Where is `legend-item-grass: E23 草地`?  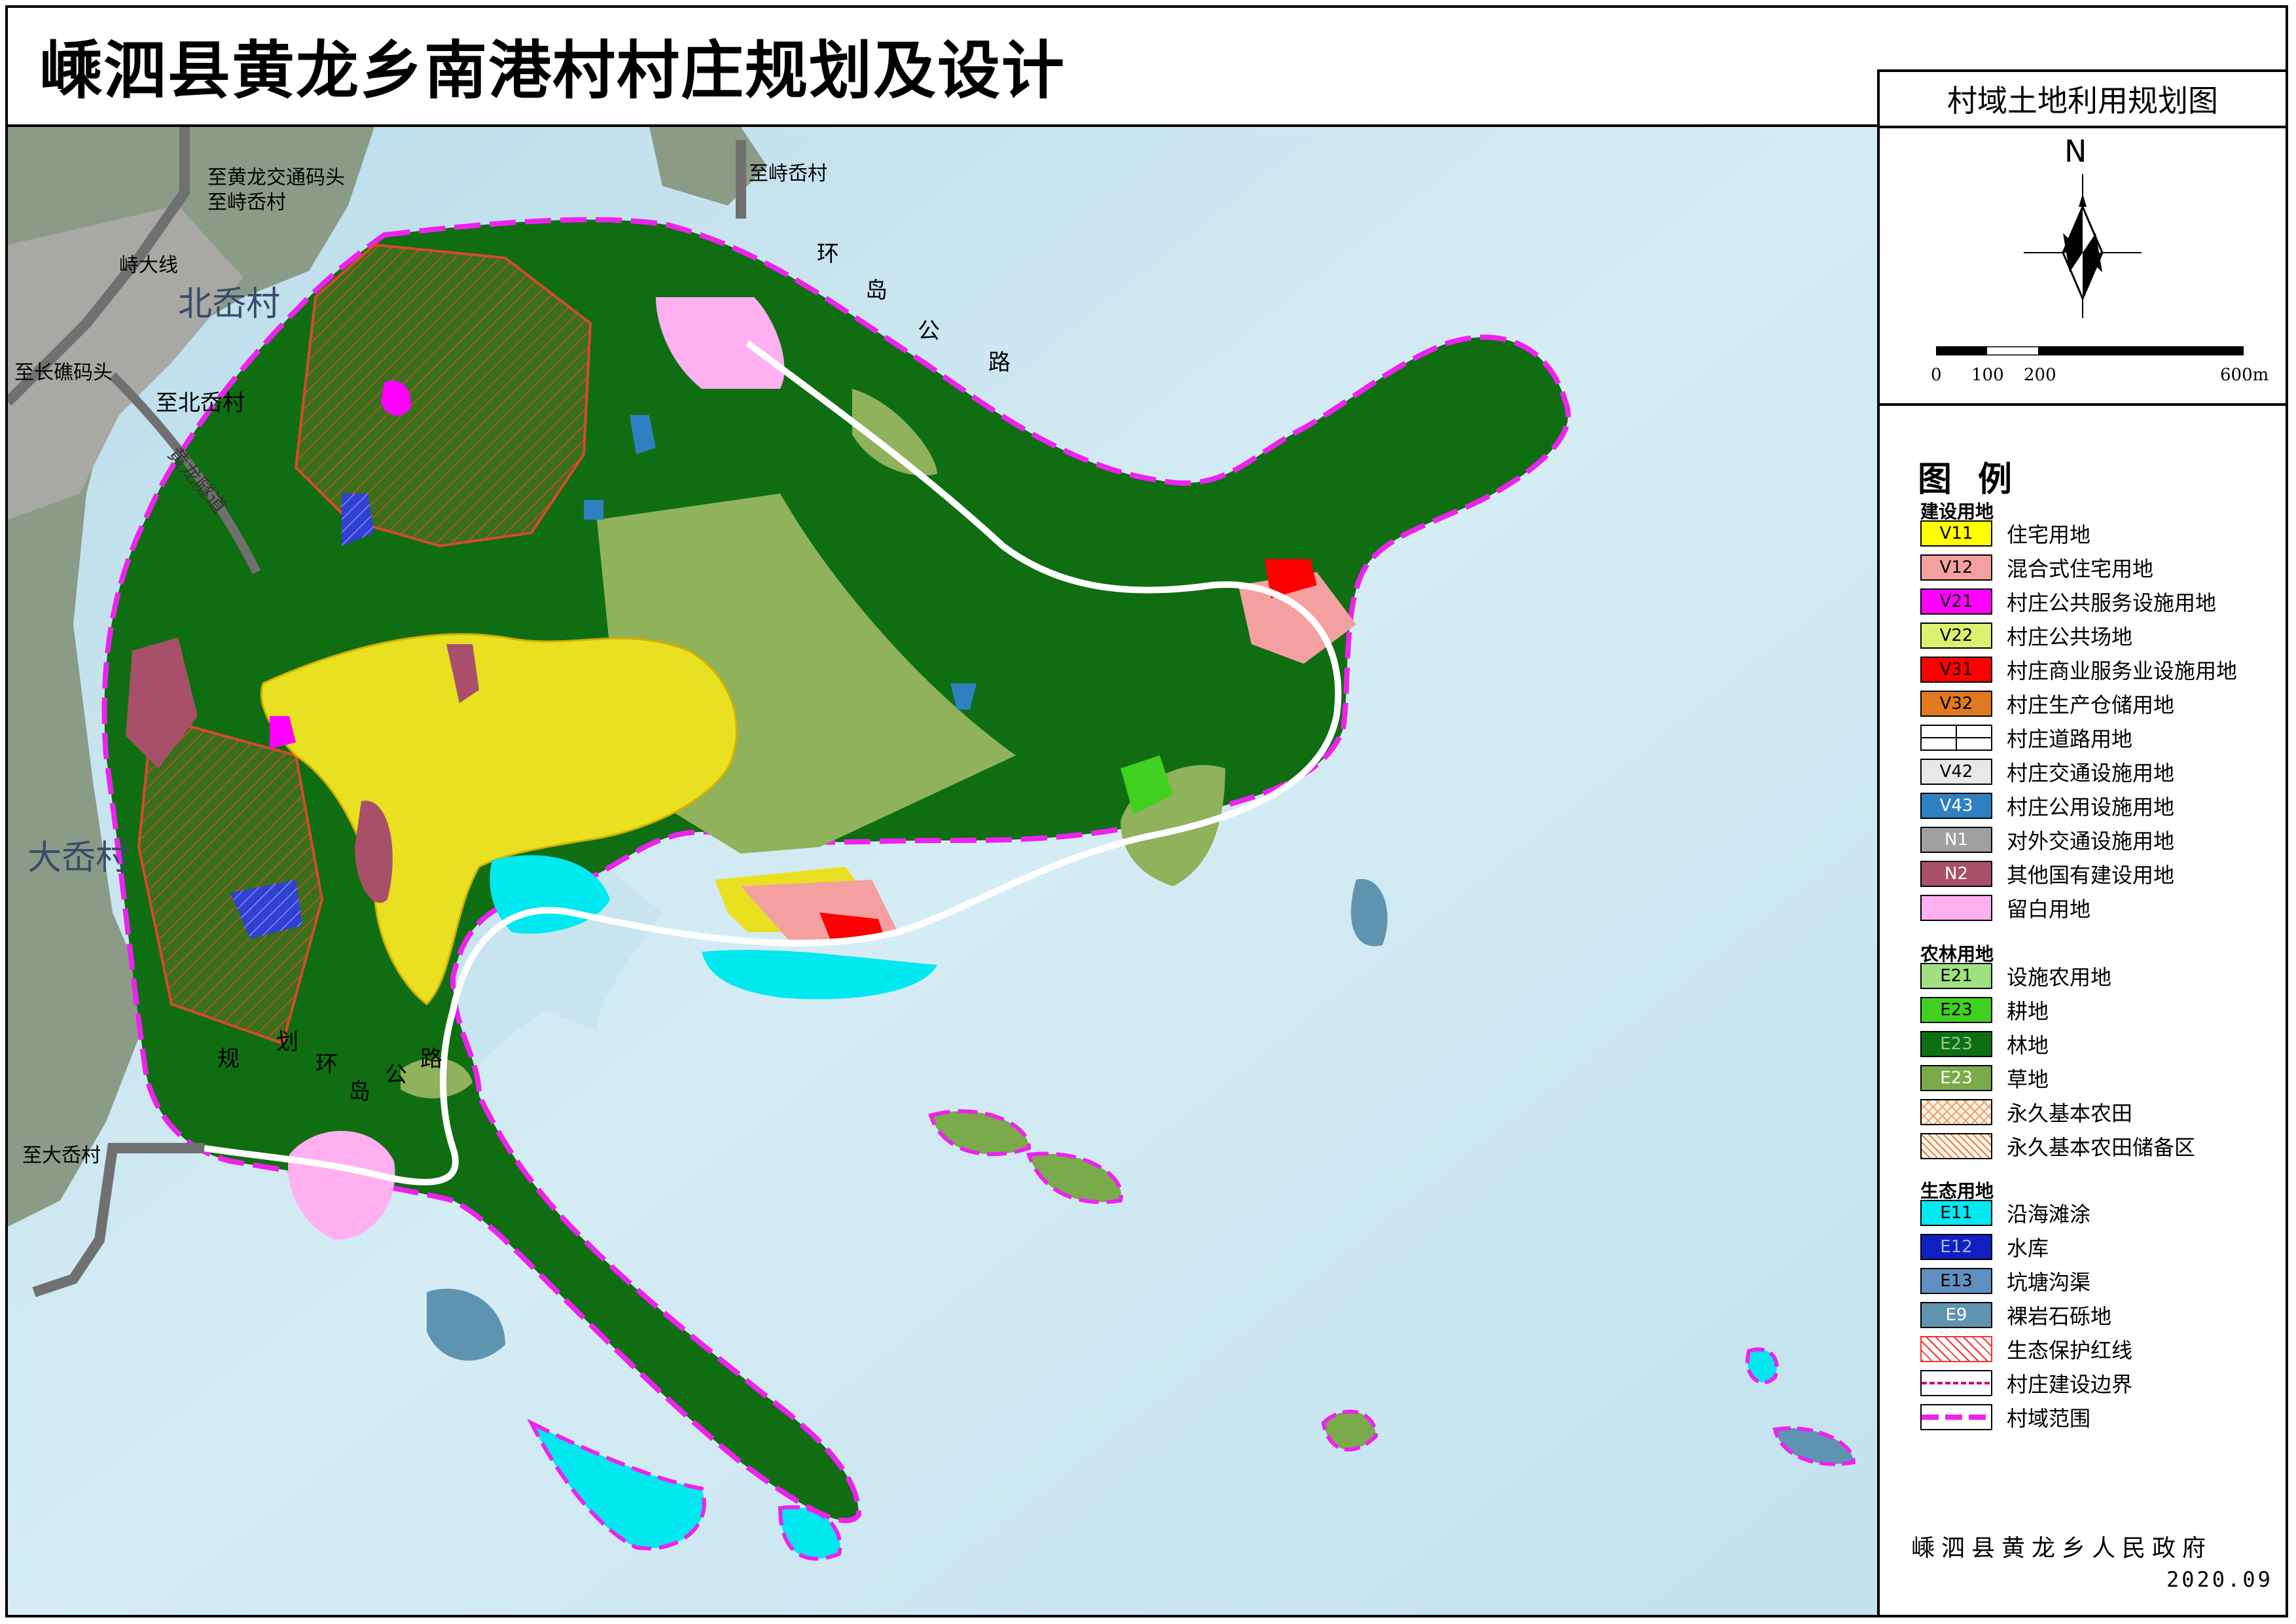
legend-item-grass: E23 草地 is located at coordinates (1984, 1078).